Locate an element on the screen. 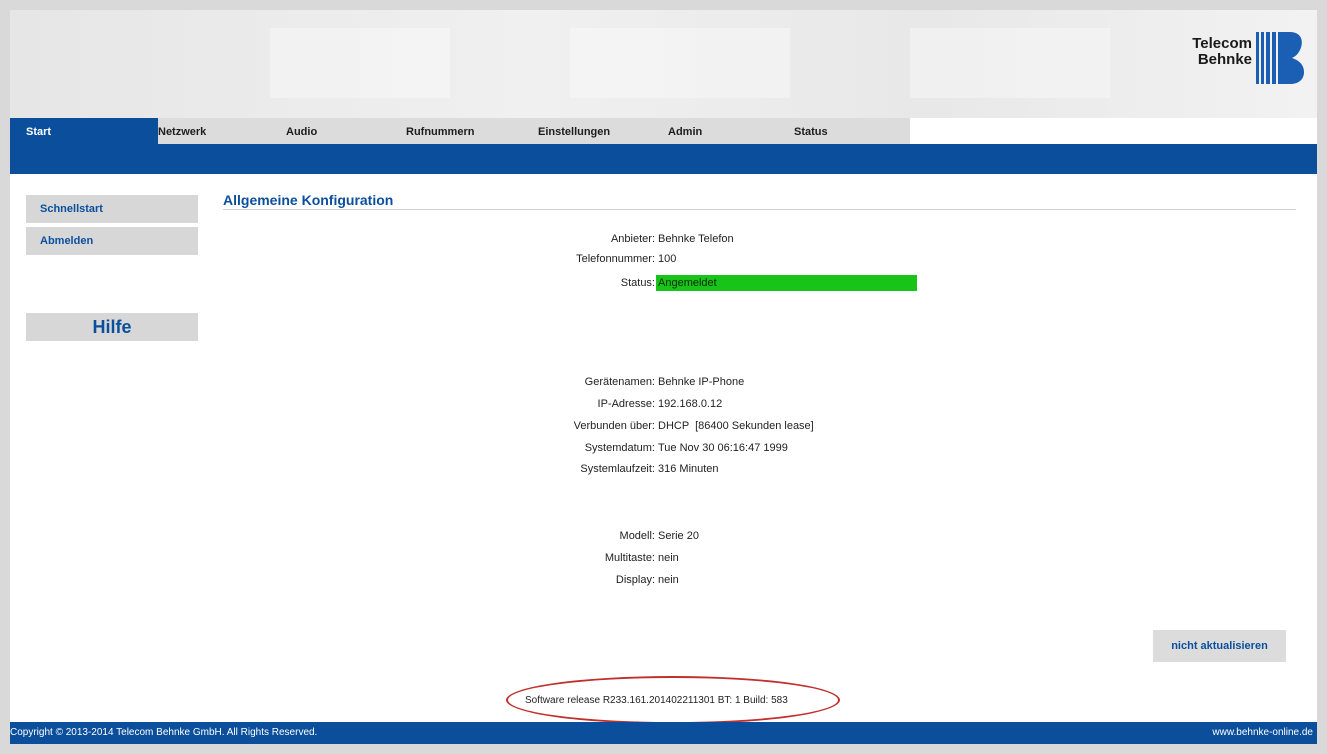 This screenshot has width=1327, height=754. info-row-anbieter: Anbieter: Behnke Telefon is located at coordinates (710, 241).